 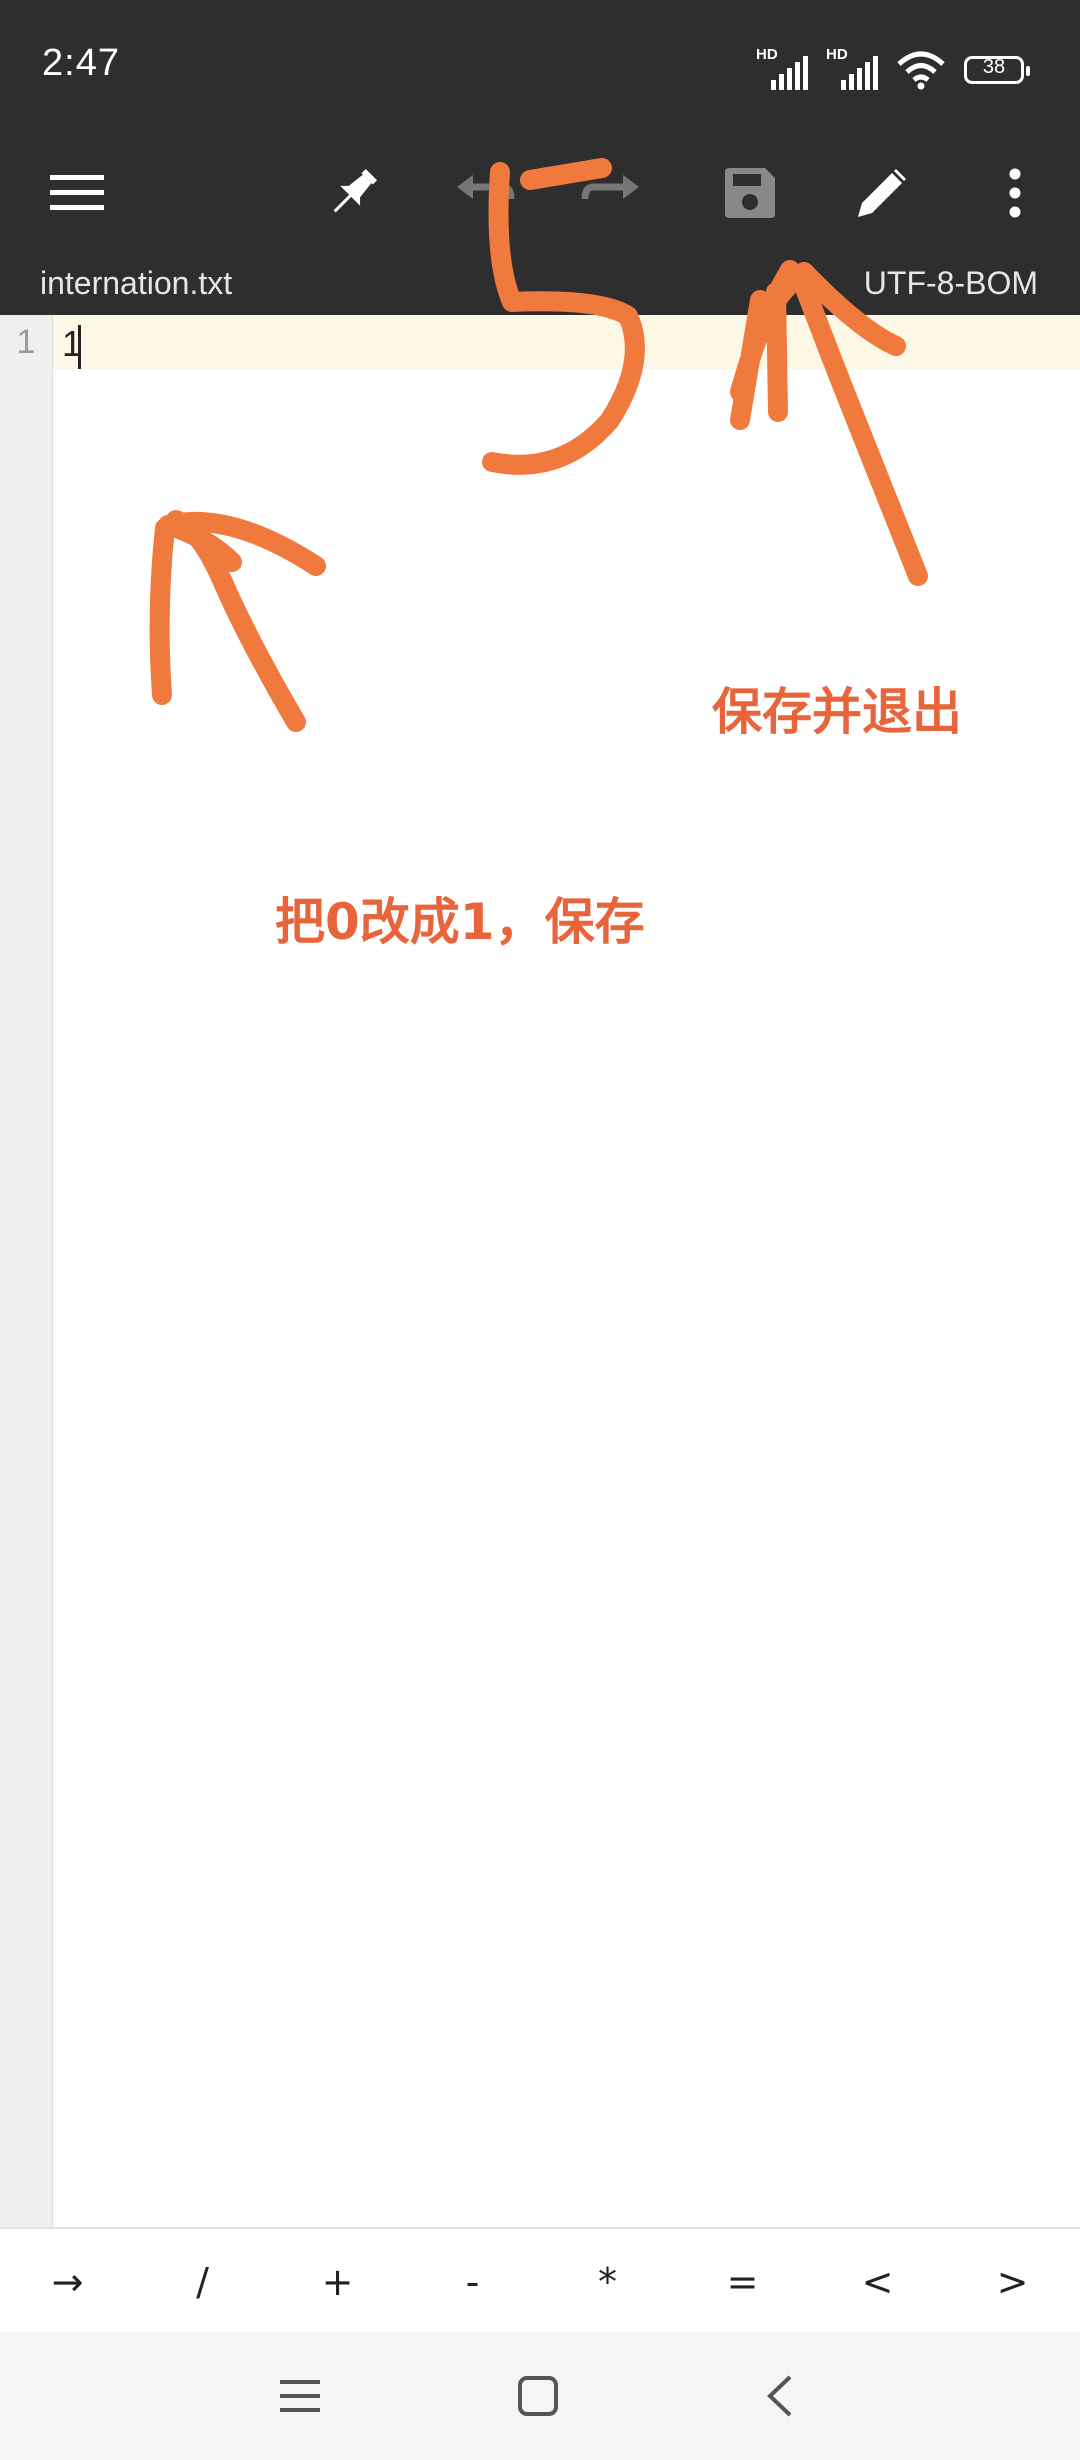 I want to click on status-bar: 2:47 HD HD 38, so click(x=540, y=67).